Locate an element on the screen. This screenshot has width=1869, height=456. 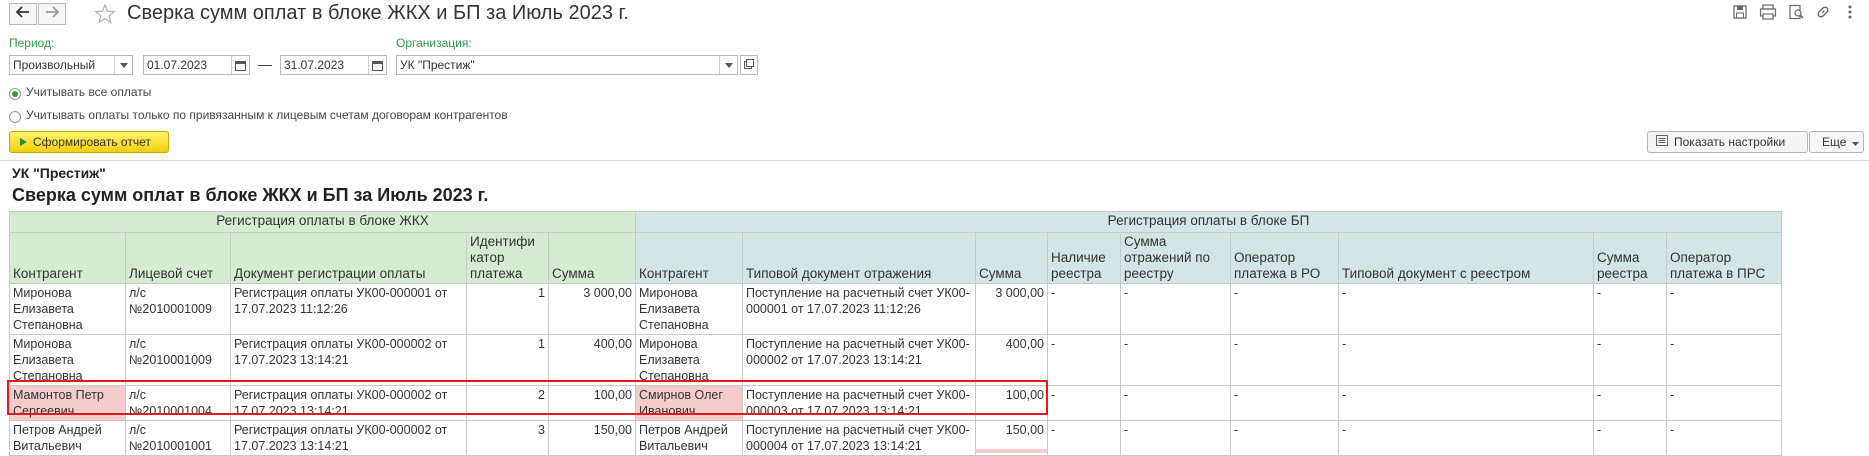
print-button is located at coordinates (1768, 14).